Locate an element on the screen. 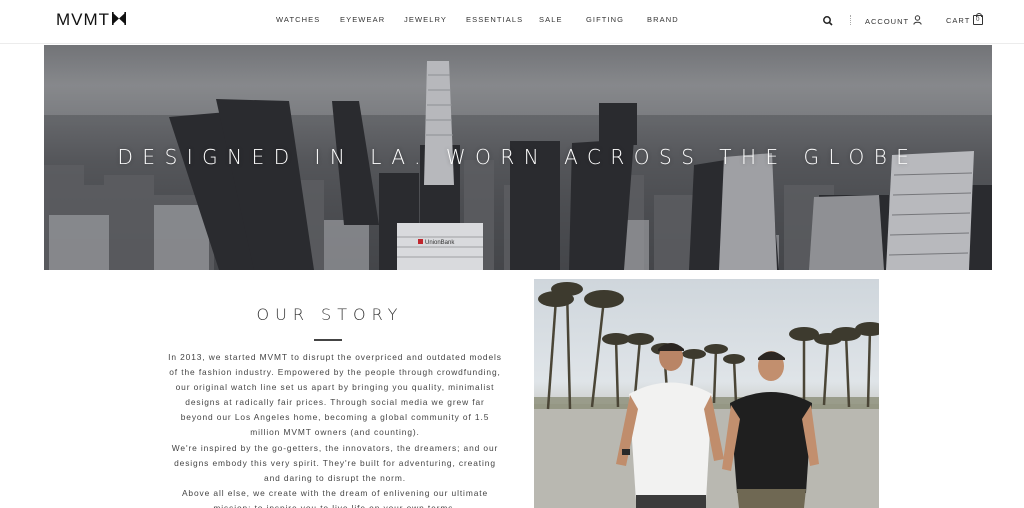 The height and width of the screenshot is (508, 1024). search-icon is located at coordinates (828, 20).